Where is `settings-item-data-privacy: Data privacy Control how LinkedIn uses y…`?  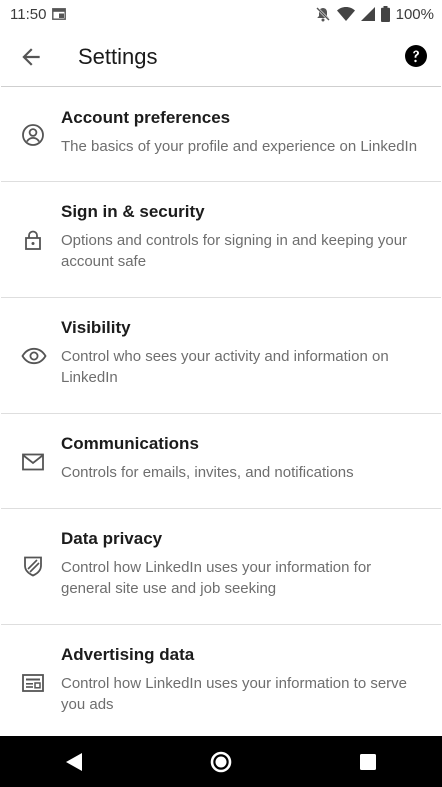
settings-item-data-privacy: Data privacy Control how LinkedIn uses y… is located at coordinates (221, 567).